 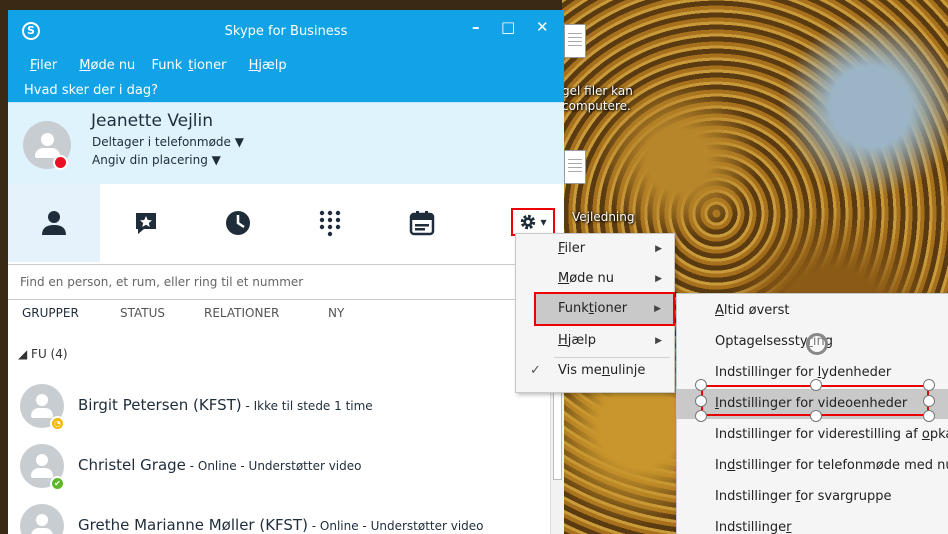 I want to click on window-title: Skype for Business, so click(x=286, y=31).